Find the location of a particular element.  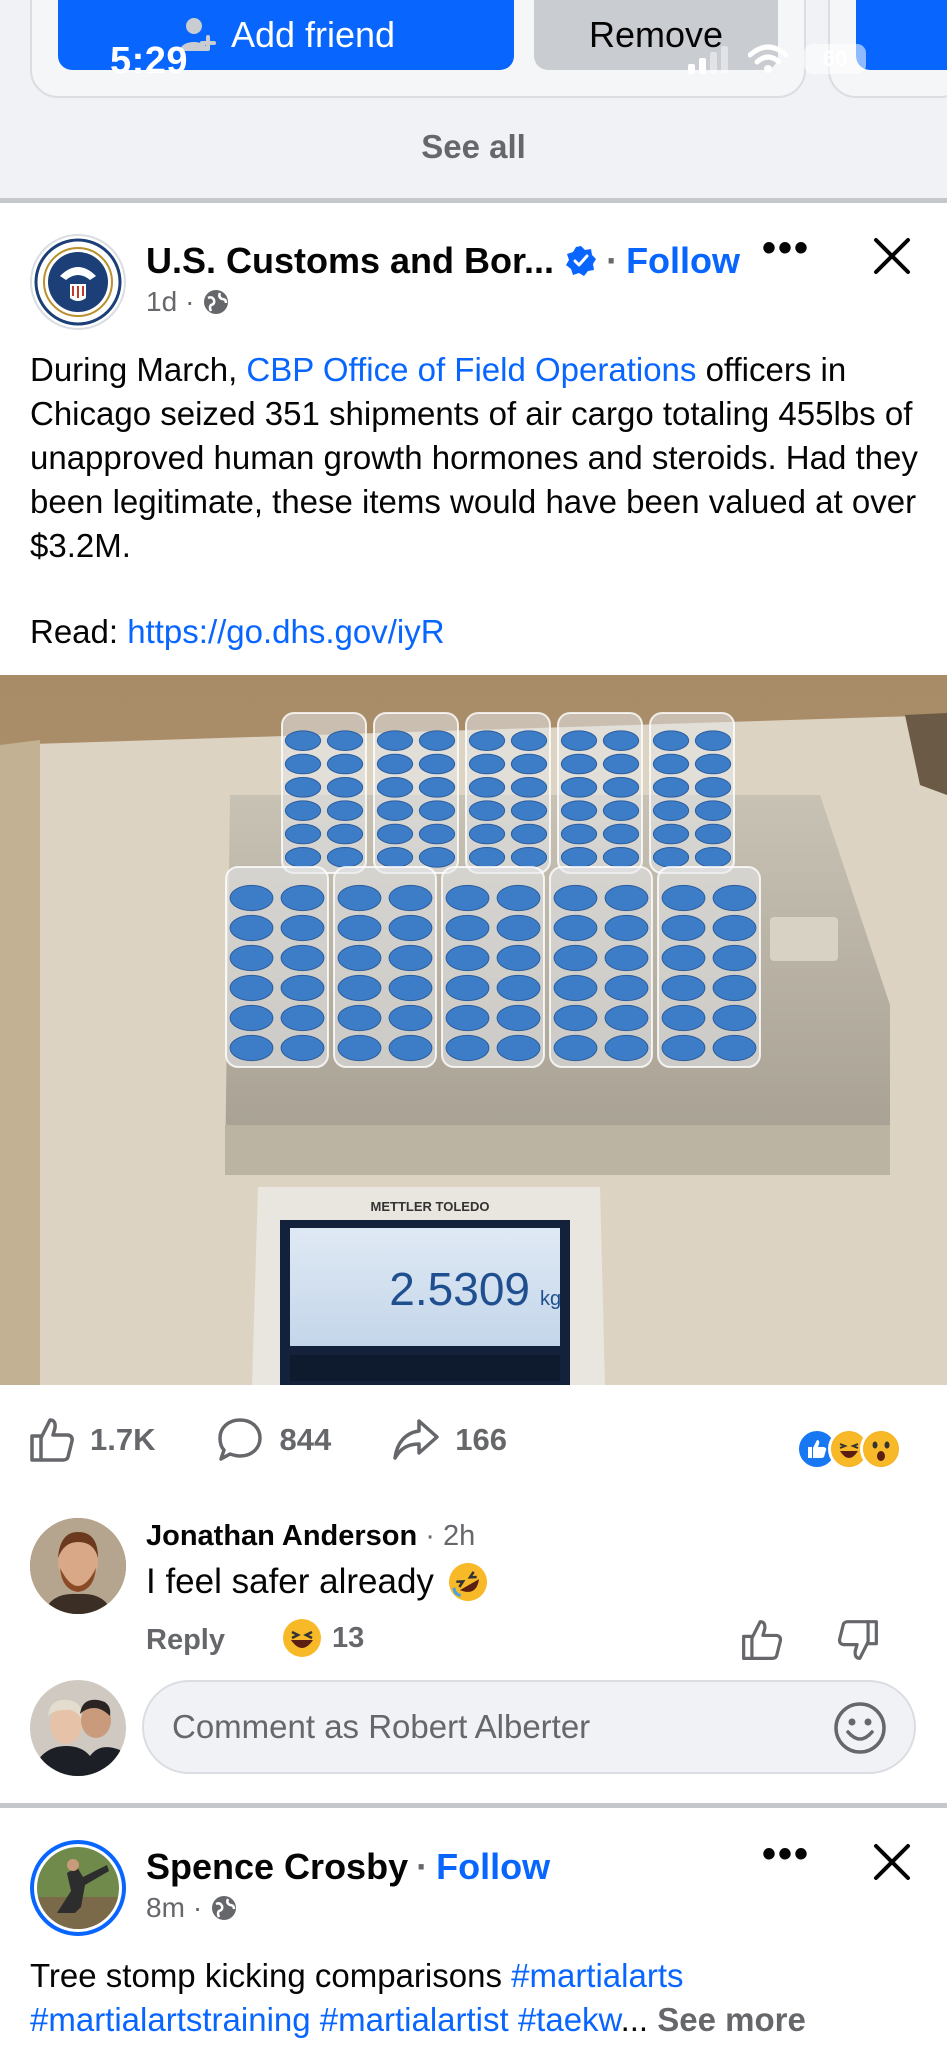

status-time: 5:29 is located at coordinates (149, 61).